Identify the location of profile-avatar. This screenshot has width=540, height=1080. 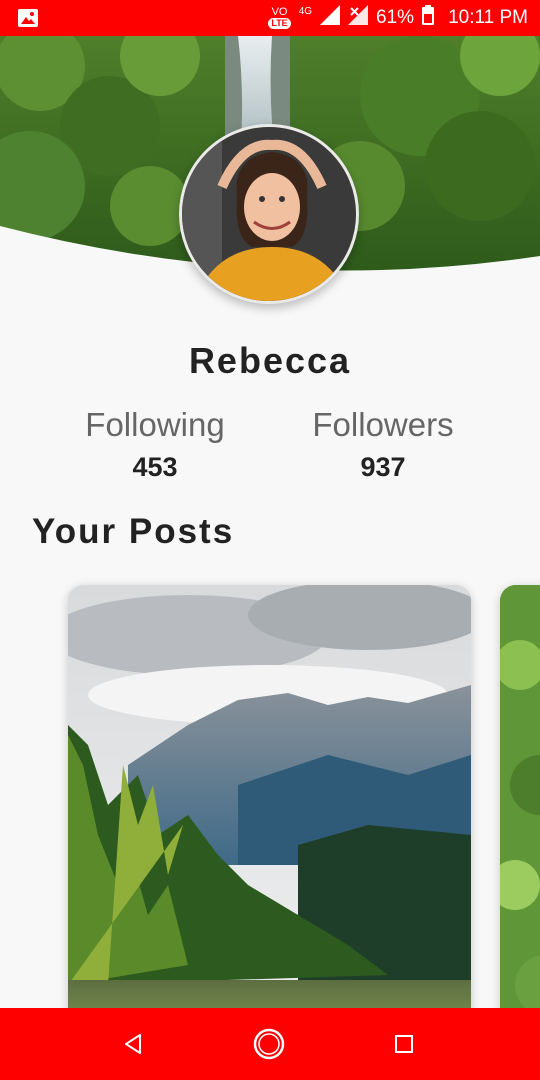
(269, 214).